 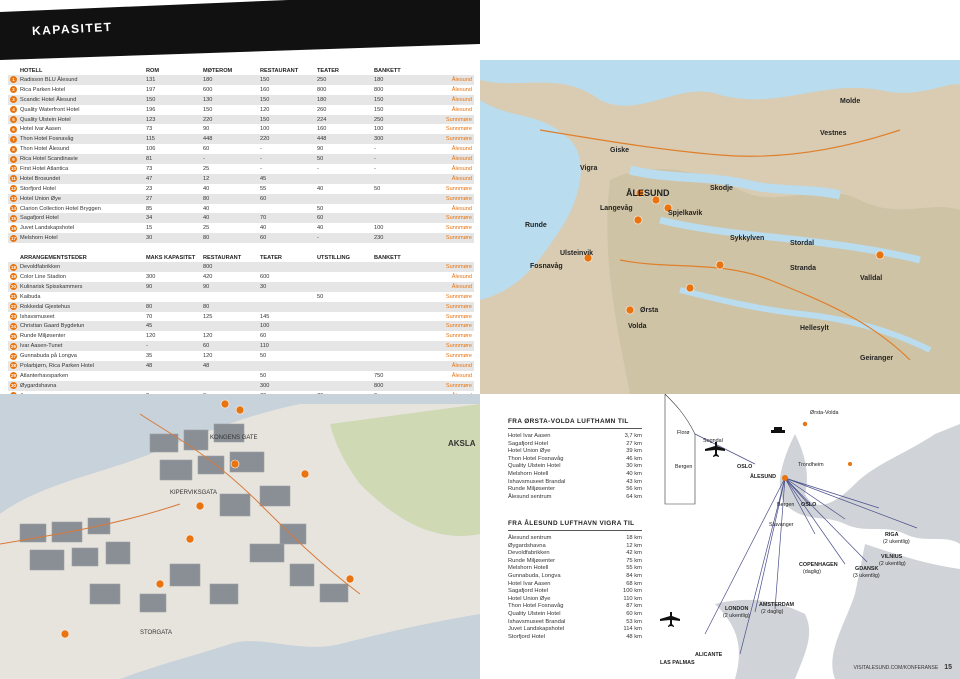 I want to click on route-label-bergen: Bergen, so click(x=683, y=467).